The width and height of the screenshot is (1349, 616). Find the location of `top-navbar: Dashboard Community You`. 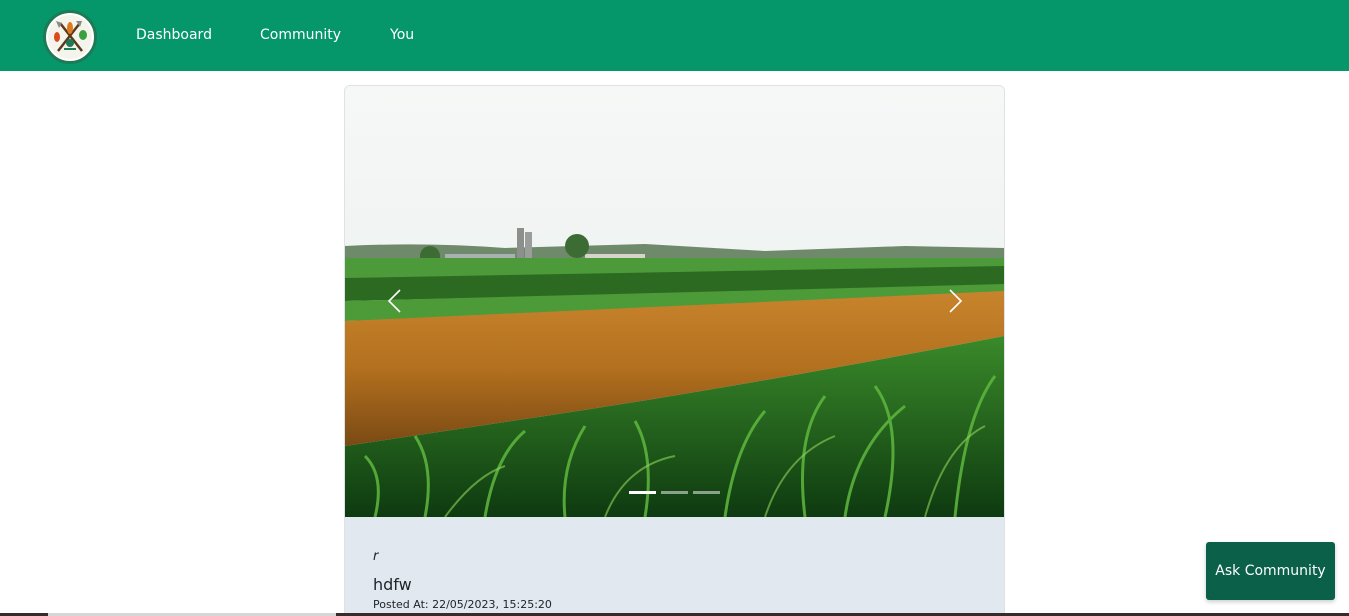

top-navbar: Dashboard Community You is located at coordinates (674, 35).